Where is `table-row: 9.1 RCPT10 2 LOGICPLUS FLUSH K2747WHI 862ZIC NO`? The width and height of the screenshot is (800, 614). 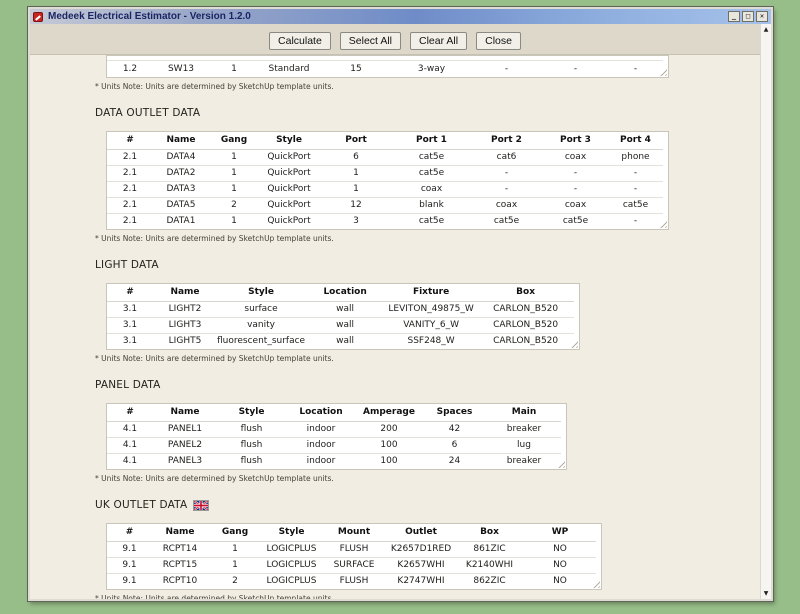 table-row: 9.1 RCPT10 2 LOGICPLUS FLUSH K2747WHI 862ZIC NO is located at coordinates (351, 581).